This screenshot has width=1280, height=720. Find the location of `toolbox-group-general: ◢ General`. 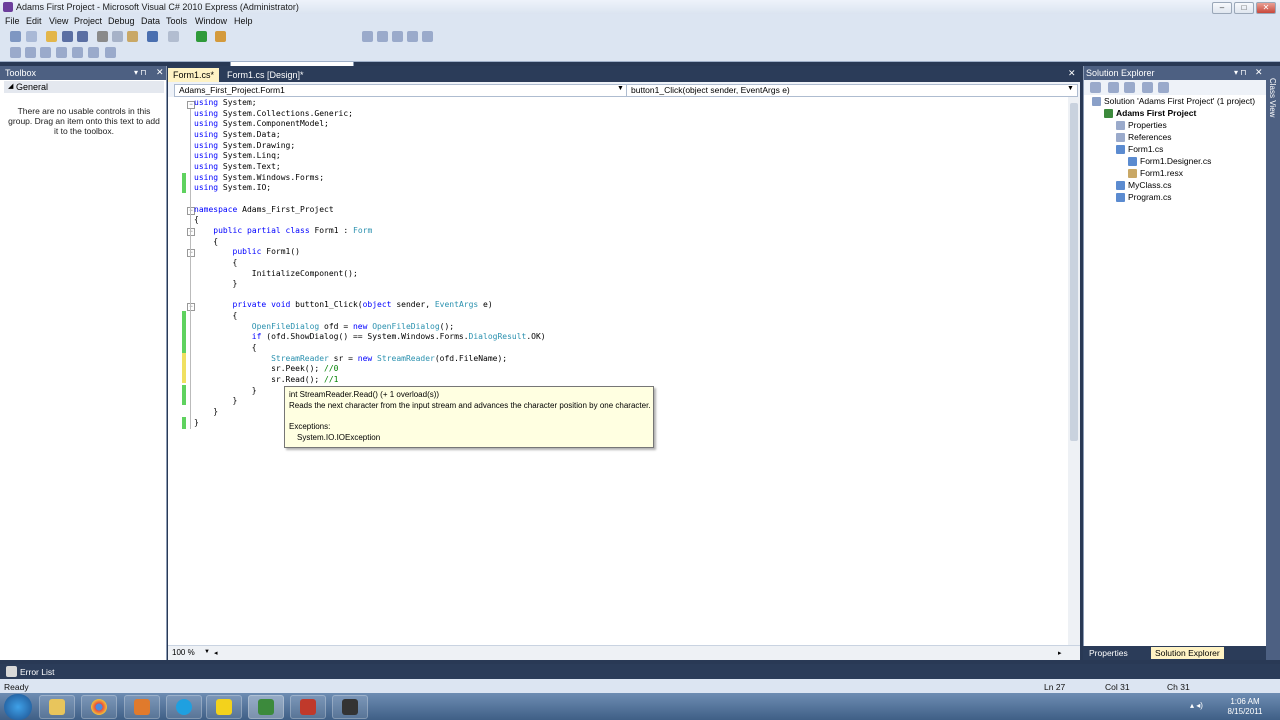

toolbox-group-general: ◢ General is located at coordinates (84, 87).